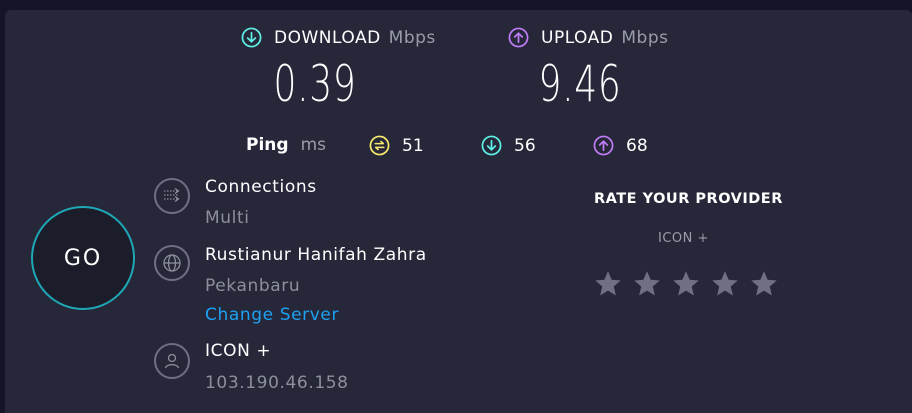 The height and width of the screenshot is (413, 912). What do you see at coordinates (327, 37) in the screenshot?
I see `download-label: DOWNLOAD` at bounding box center [327, 37].